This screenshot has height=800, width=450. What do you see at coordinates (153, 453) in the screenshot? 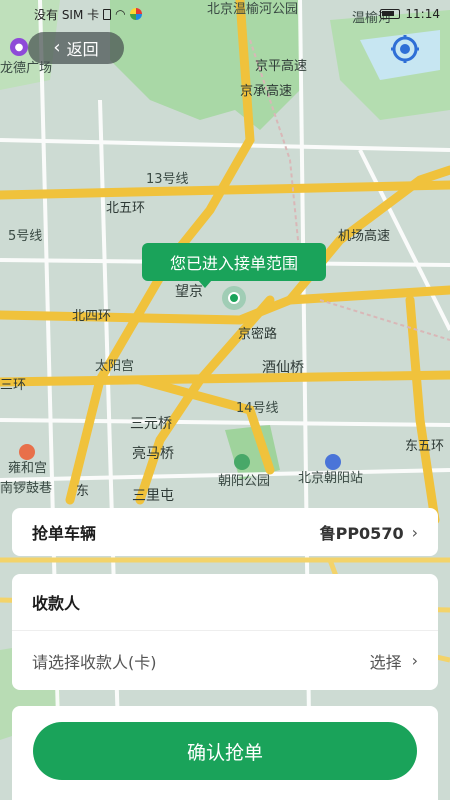
I see `svg-text: 亮马桥` at bounding box center [153, 453].